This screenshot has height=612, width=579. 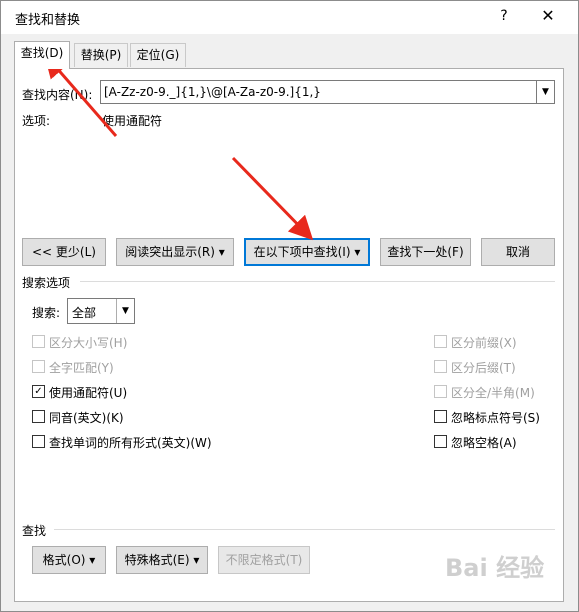 I want to click on find-next-button: 查找下一处(F), so click(x=425, y=252).